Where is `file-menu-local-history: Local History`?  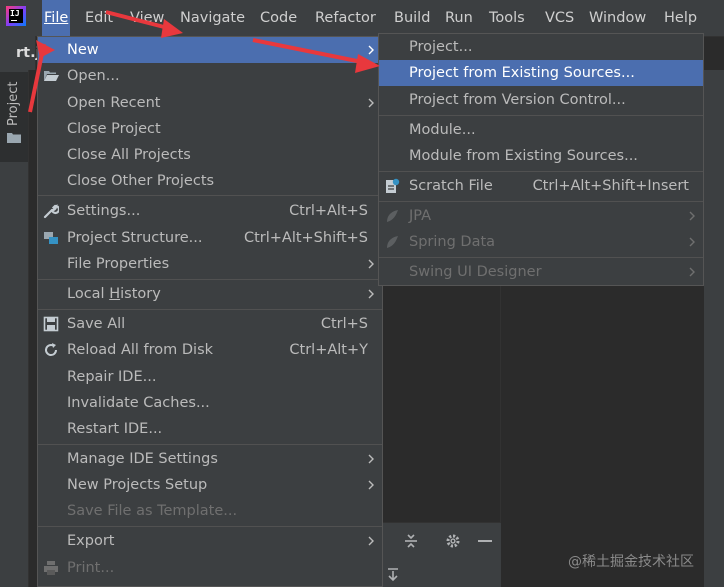 file-menu-local-history: Local History is located at coordinates (210, 294).